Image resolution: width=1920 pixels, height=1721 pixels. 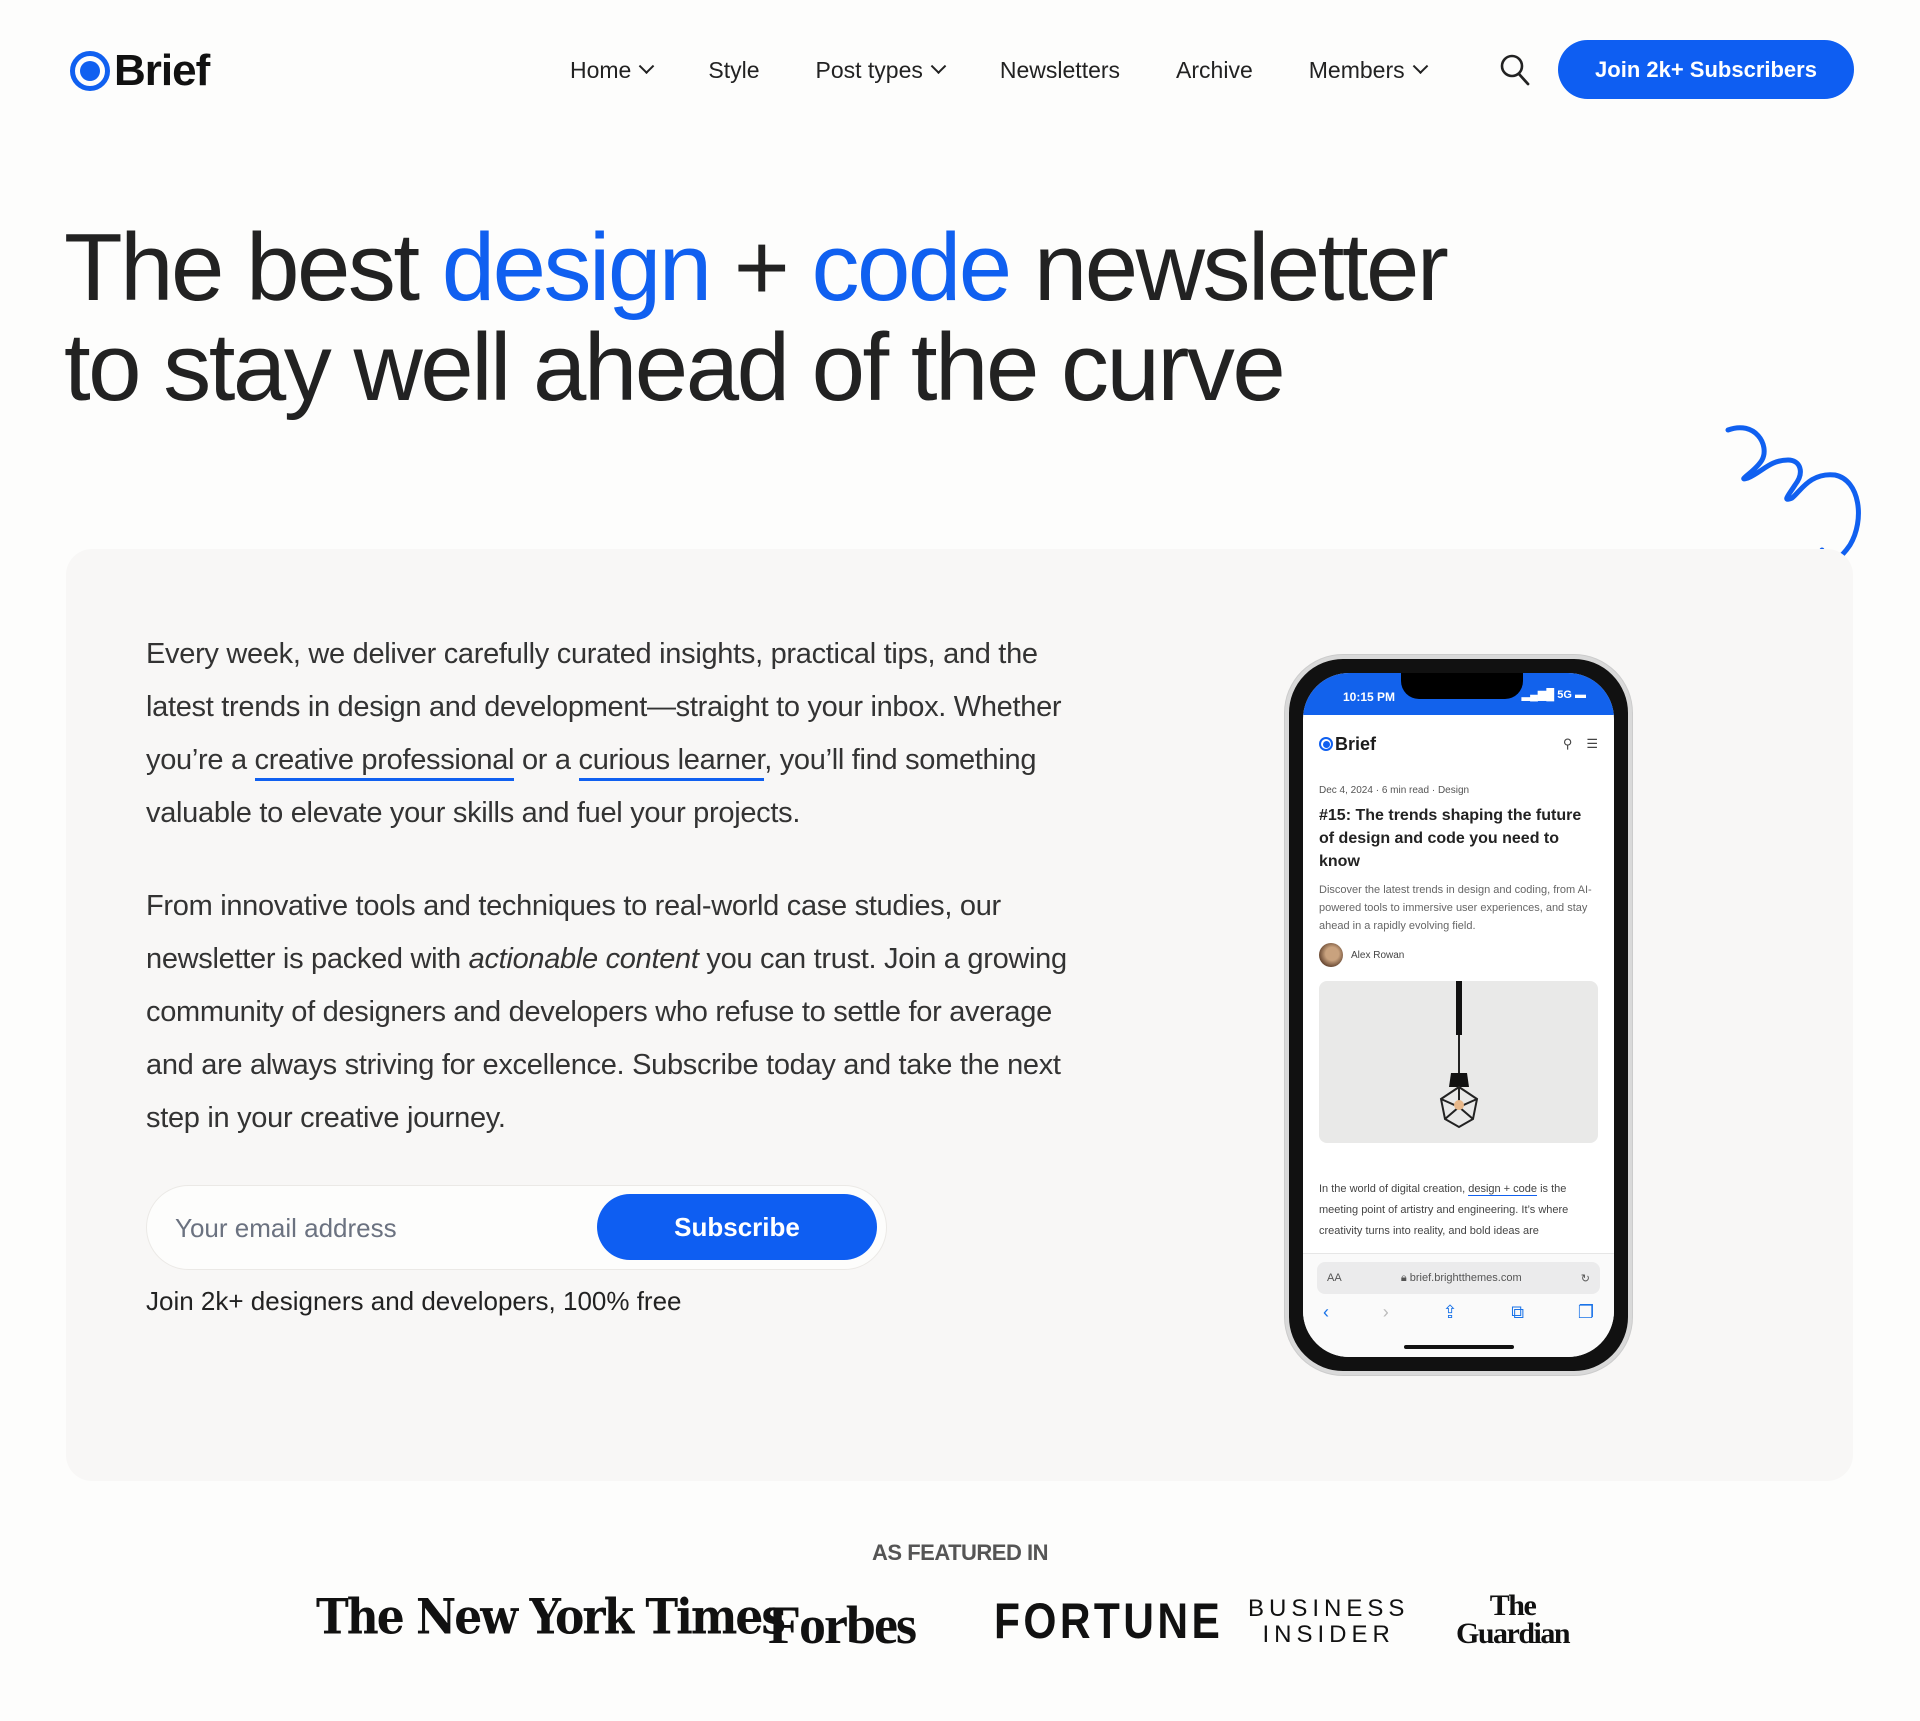 I want to click on post-meta: Dec 4, 2024 · 6 min read · Design, so click(x=1394, y=790).